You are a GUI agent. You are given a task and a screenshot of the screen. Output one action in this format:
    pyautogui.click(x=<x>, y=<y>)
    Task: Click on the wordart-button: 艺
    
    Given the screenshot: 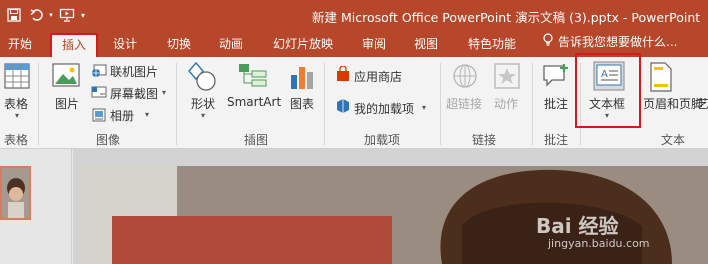 What is the action you would take?
    pyautogui.click(x=702, y=103)
    